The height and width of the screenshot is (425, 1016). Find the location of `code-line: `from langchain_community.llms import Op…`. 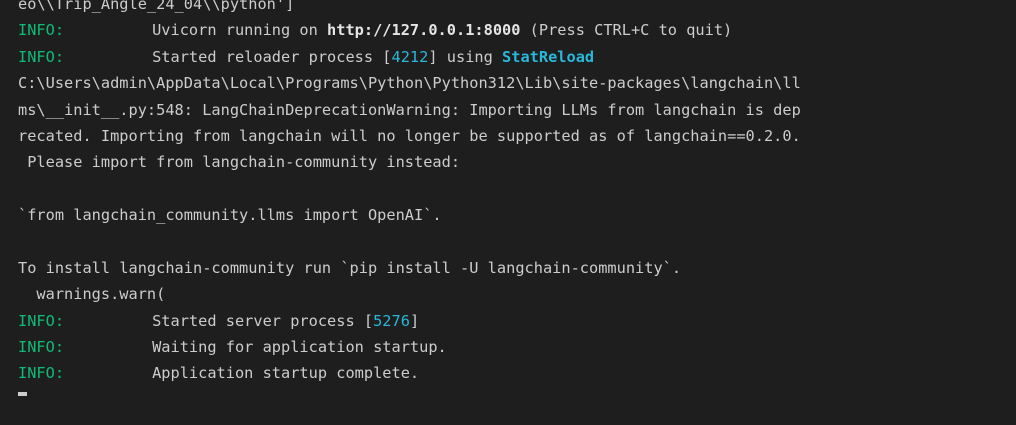

code-line: `from langchain_community.llms import Op… is located at coordinates (409, 215).